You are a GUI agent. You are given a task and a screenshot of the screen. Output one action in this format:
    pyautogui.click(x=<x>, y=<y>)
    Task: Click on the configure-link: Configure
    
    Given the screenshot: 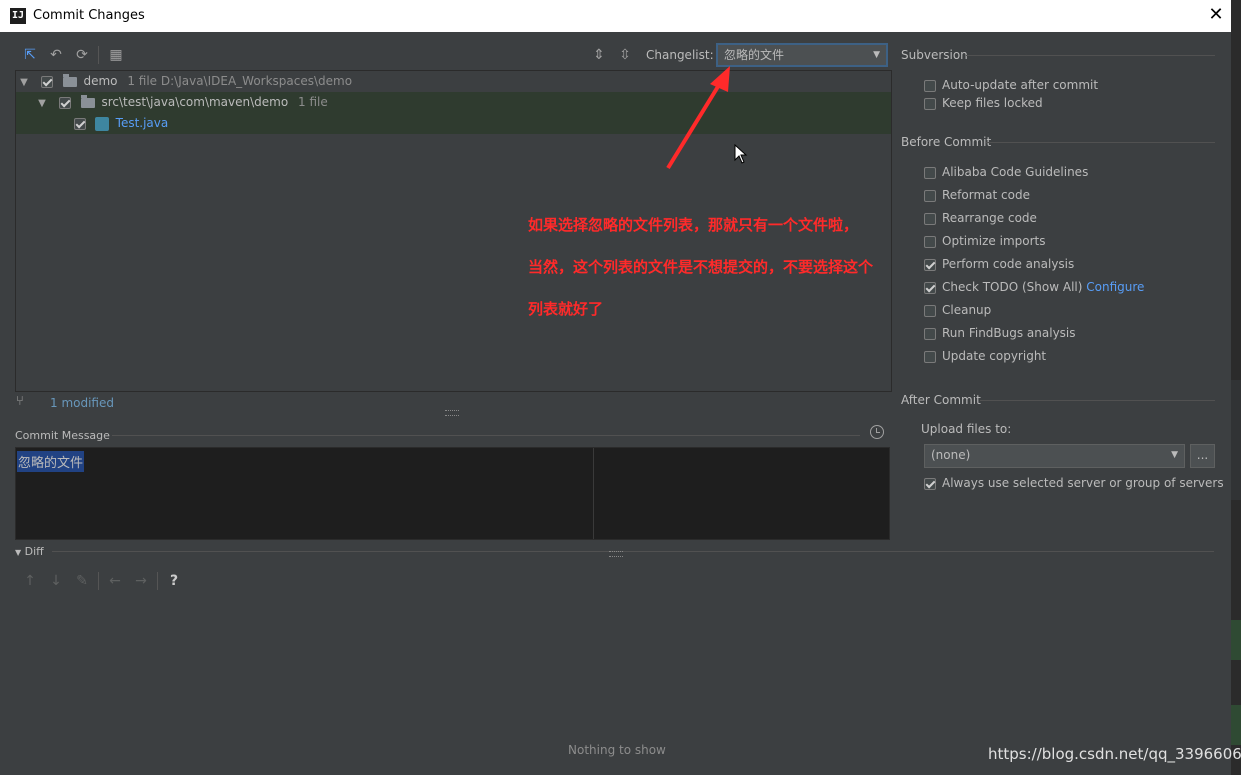 What is the action you would take?
    pyautogui.click(x=1115, y=287)
    